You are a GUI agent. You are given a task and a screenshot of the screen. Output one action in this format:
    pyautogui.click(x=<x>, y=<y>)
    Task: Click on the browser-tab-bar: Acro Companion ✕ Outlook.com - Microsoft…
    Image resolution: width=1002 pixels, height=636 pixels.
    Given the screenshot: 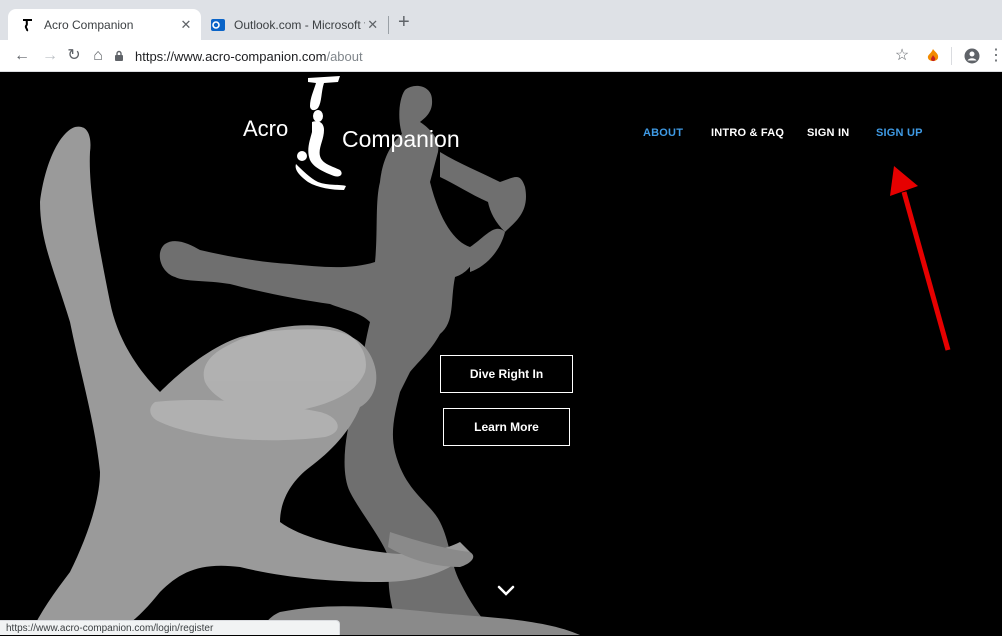 What is the action you would take?
    pyautogui.click(x=501, y=20)
    